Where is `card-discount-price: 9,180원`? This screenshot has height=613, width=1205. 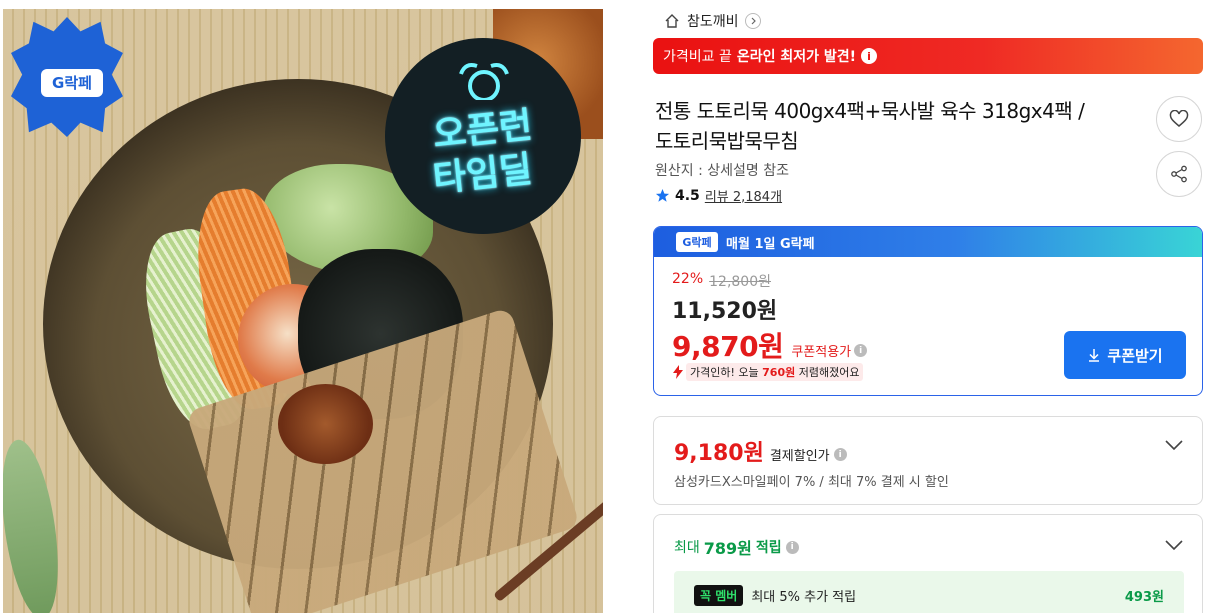 card-discount-price: 9,180원 is located at coordinates (719, 453).